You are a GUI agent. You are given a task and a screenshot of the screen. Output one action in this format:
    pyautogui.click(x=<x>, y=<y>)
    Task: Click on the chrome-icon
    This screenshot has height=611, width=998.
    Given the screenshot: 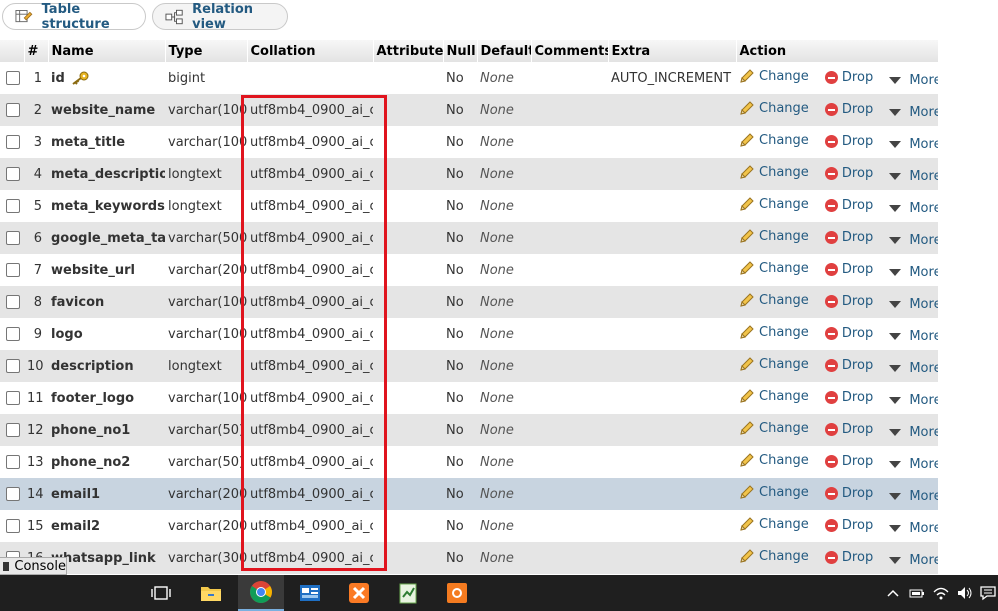 What is the action you would take?
    pyautogui.click(x=261, y=593)
    